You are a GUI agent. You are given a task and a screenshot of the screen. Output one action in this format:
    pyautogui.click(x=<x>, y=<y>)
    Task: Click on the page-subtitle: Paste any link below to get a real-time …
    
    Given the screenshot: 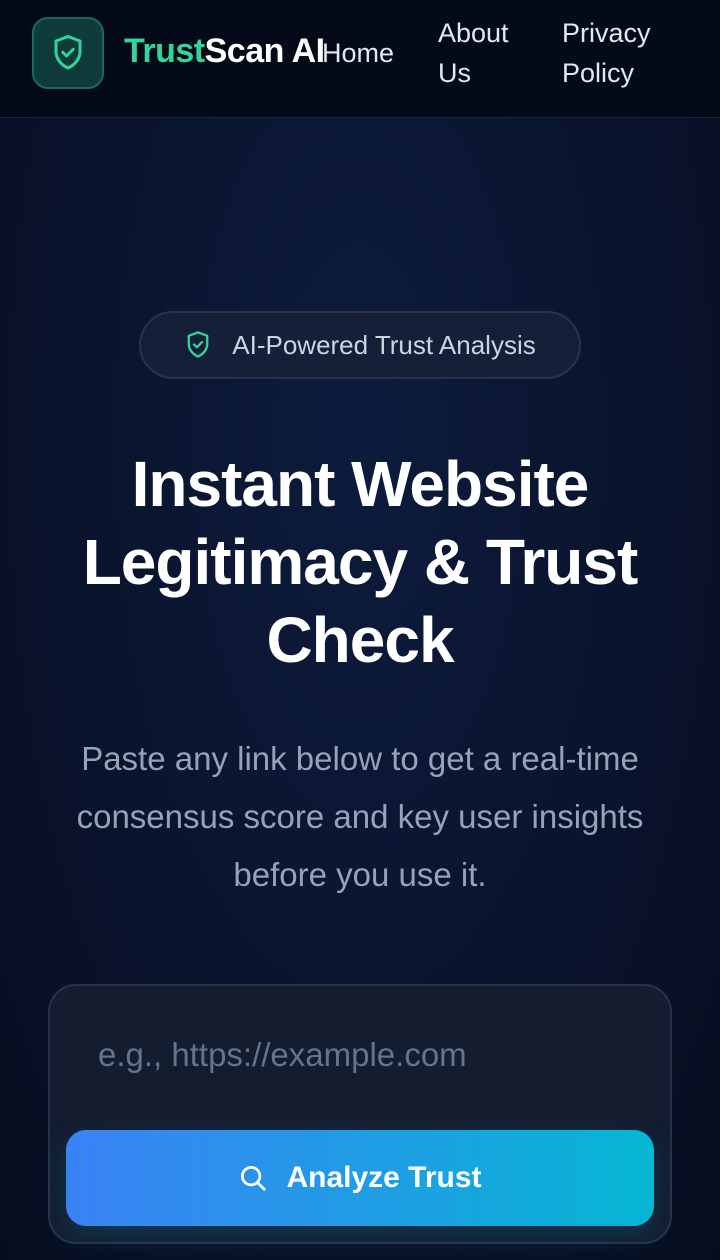 What is the action you would take?
    pyautogui.click(x=360, y=816)
    